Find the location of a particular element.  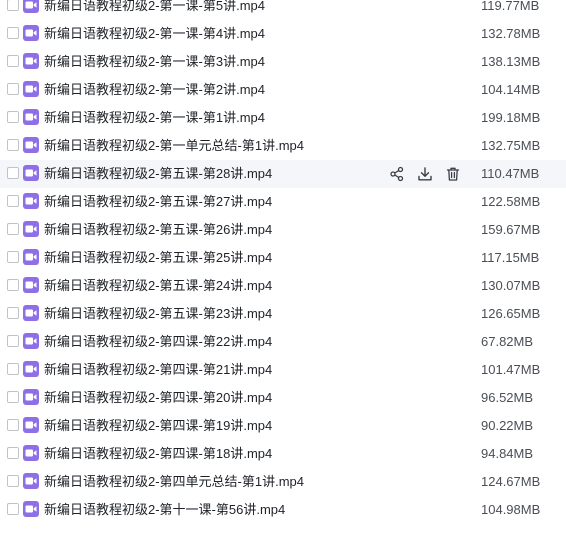

file-name: 新编日语教程初级2-第四课-第18讲.mp4 is located at coordinates (158, 453).